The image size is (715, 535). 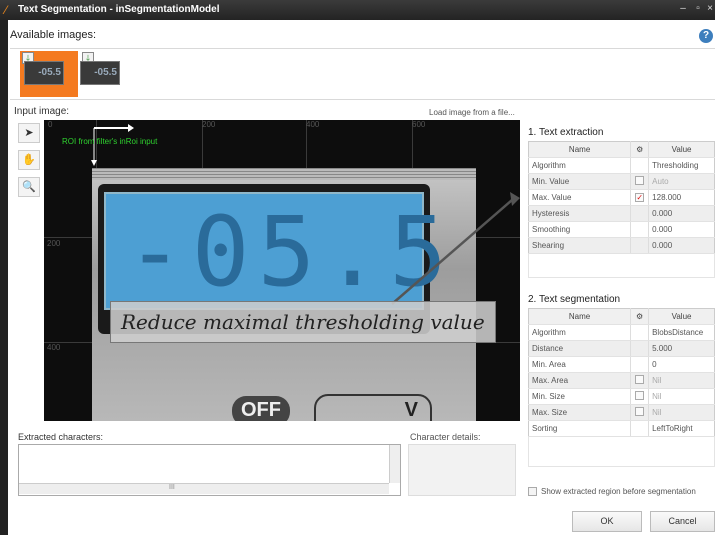 I want to click on thumbnail-1: ⤓ -05.5, so click(x=49, y=74).